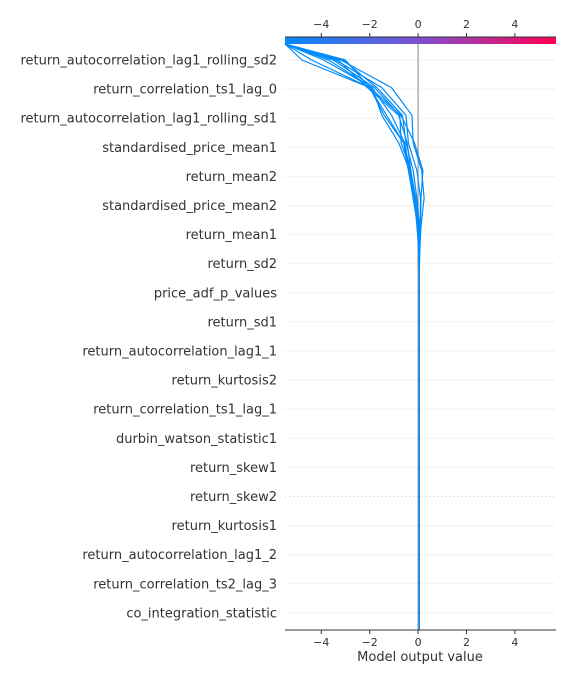 The height and width of the screenshot is (684, 576). Describe the element at coordinates (514, 642) in the screenshot. I see `bottom-tick-label: 4` at that location.